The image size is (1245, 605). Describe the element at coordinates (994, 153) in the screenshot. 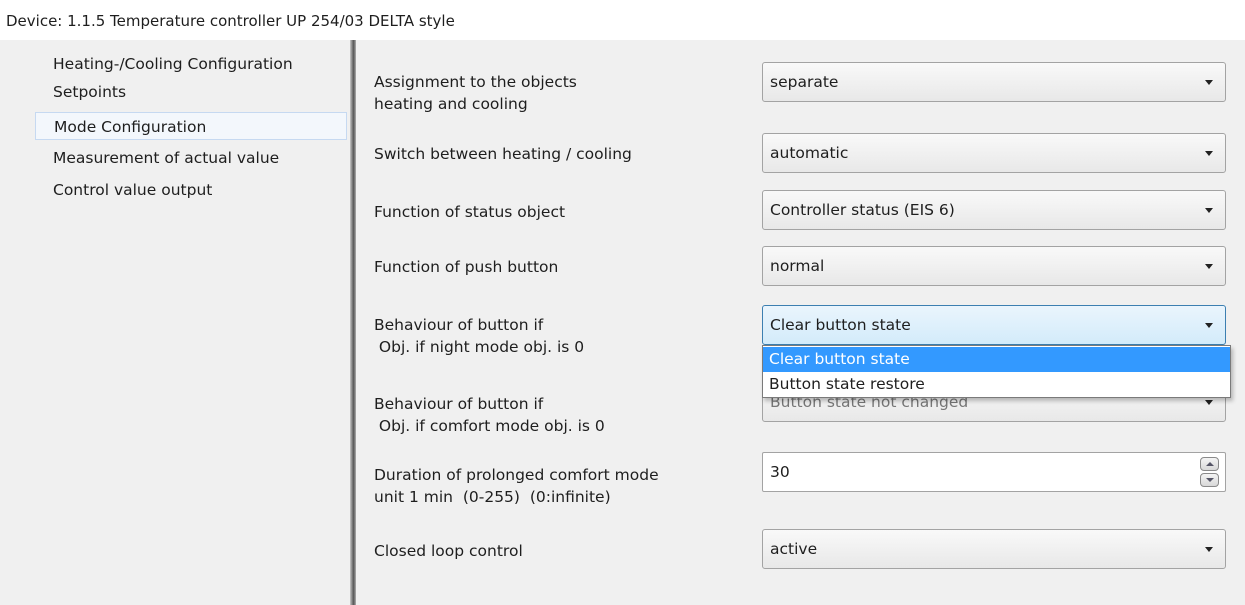

I see `switch-heating-cooling-dropdown: automatic` at that location.